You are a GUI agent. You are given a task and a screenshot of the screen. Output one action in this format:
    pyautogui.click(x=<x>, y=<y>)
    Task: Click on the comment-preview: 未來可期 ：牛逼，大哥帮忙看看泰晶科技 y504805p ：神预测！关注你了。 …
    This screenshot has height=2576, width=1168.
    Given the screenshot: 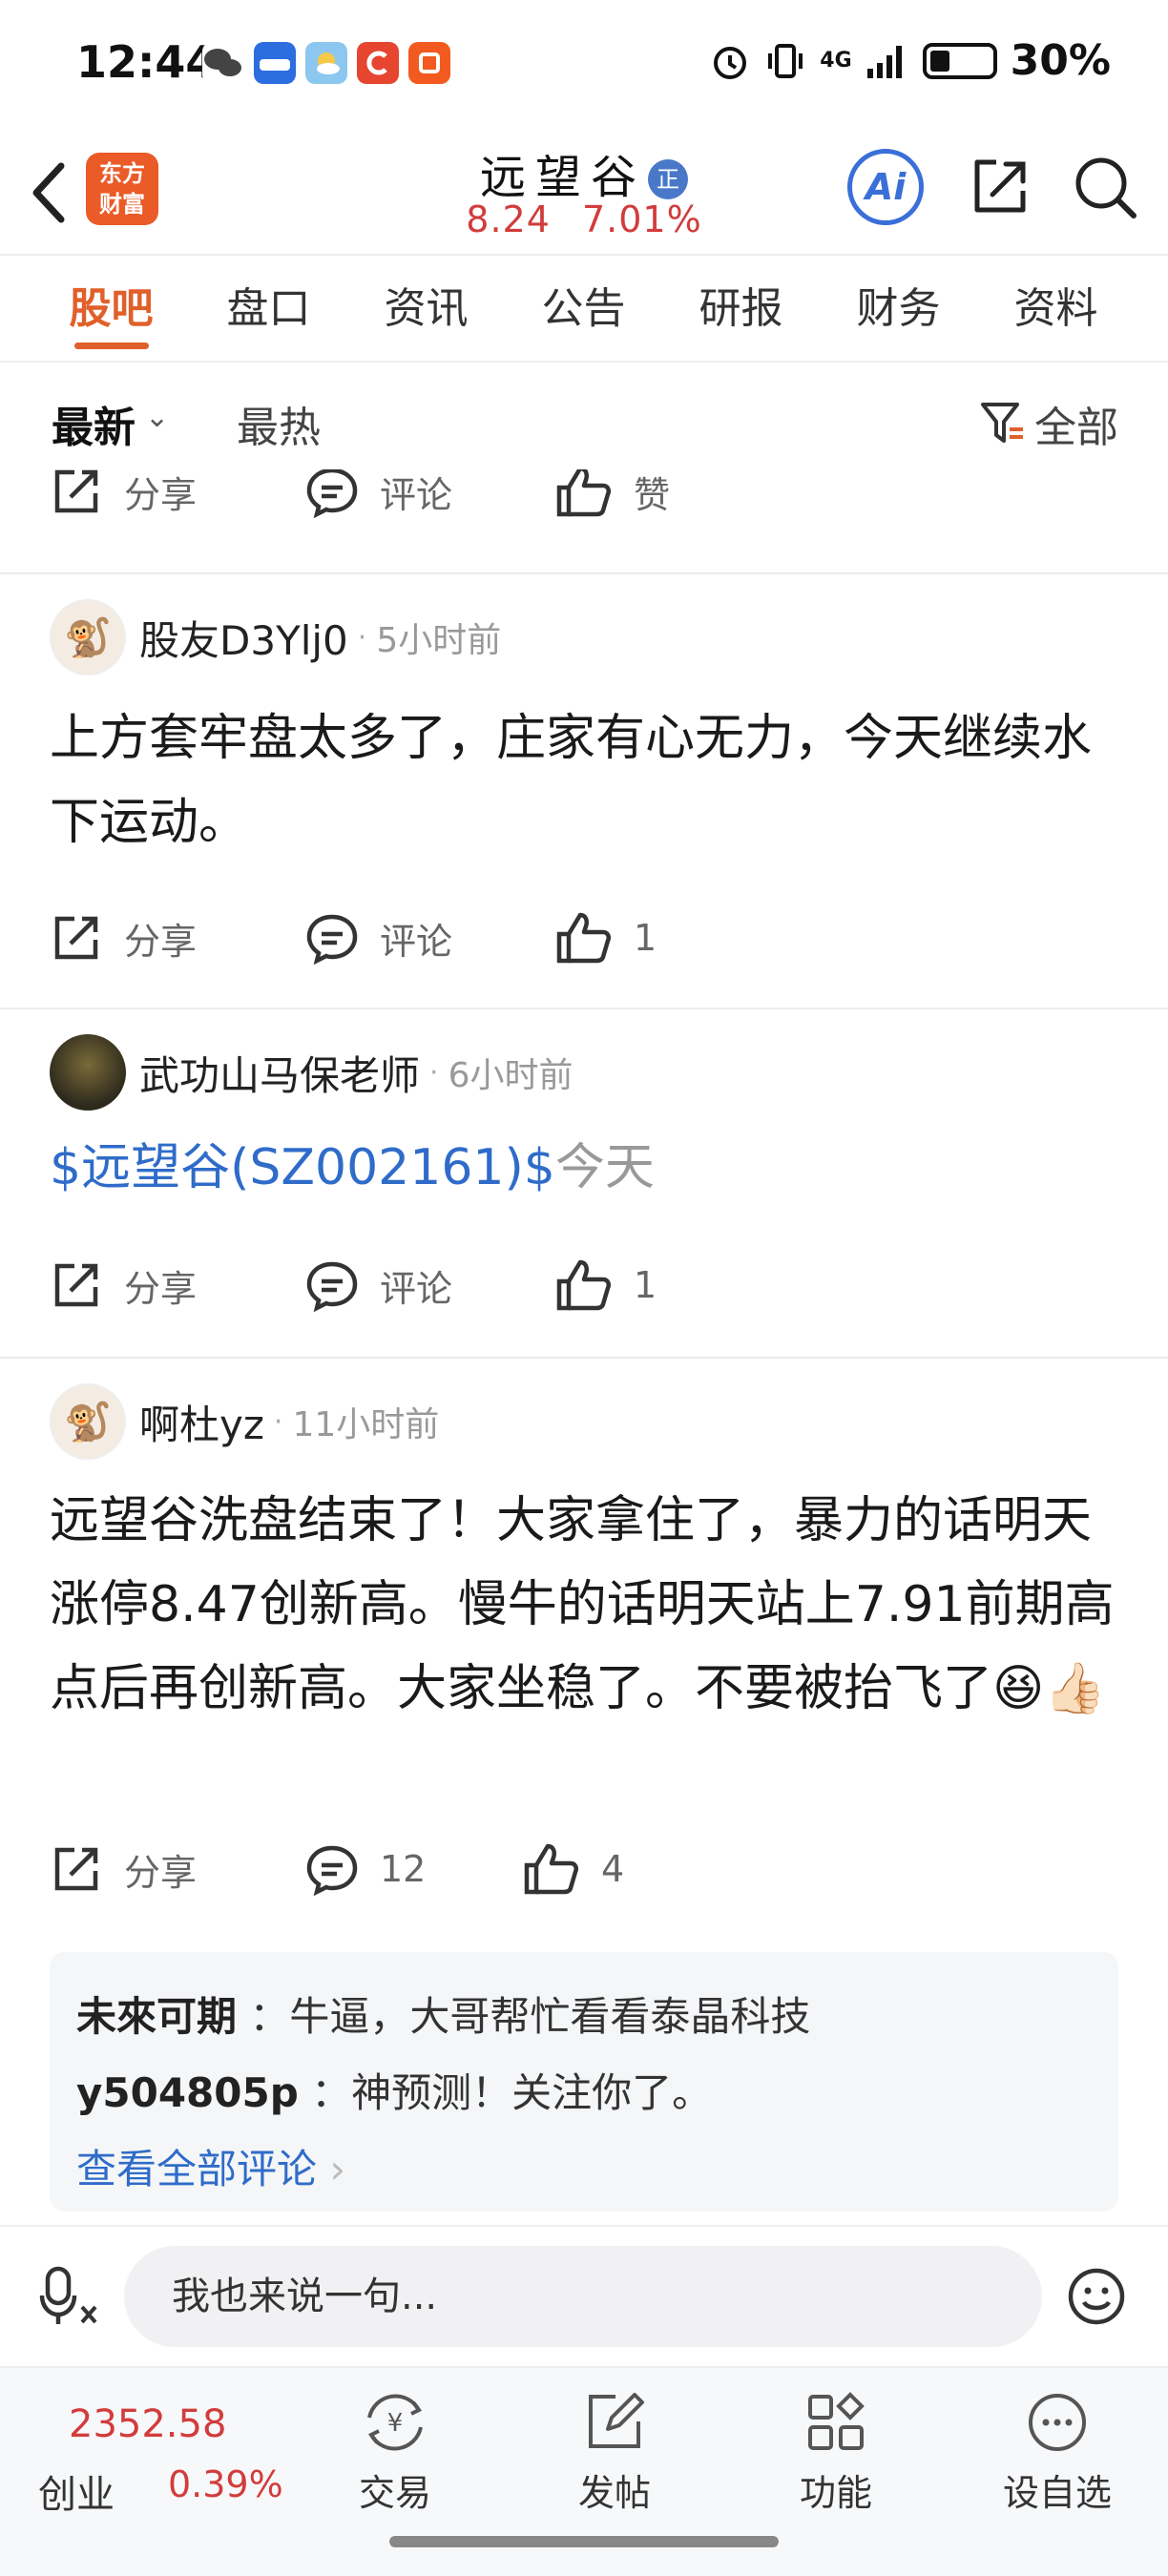 What is the action you would take?
    pyautogui.click(x=584, y=2082)
    